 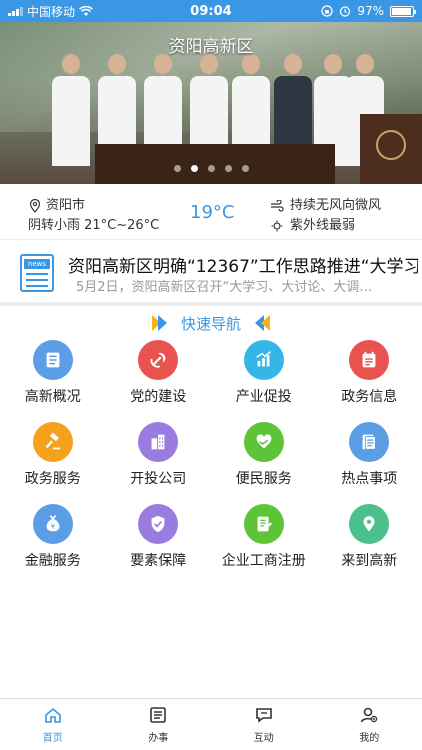 What do you see at coordinates (52, 479) in the screenshot?
I see `quick-nav-label: 政务服务` at bounding box center [52, 479].